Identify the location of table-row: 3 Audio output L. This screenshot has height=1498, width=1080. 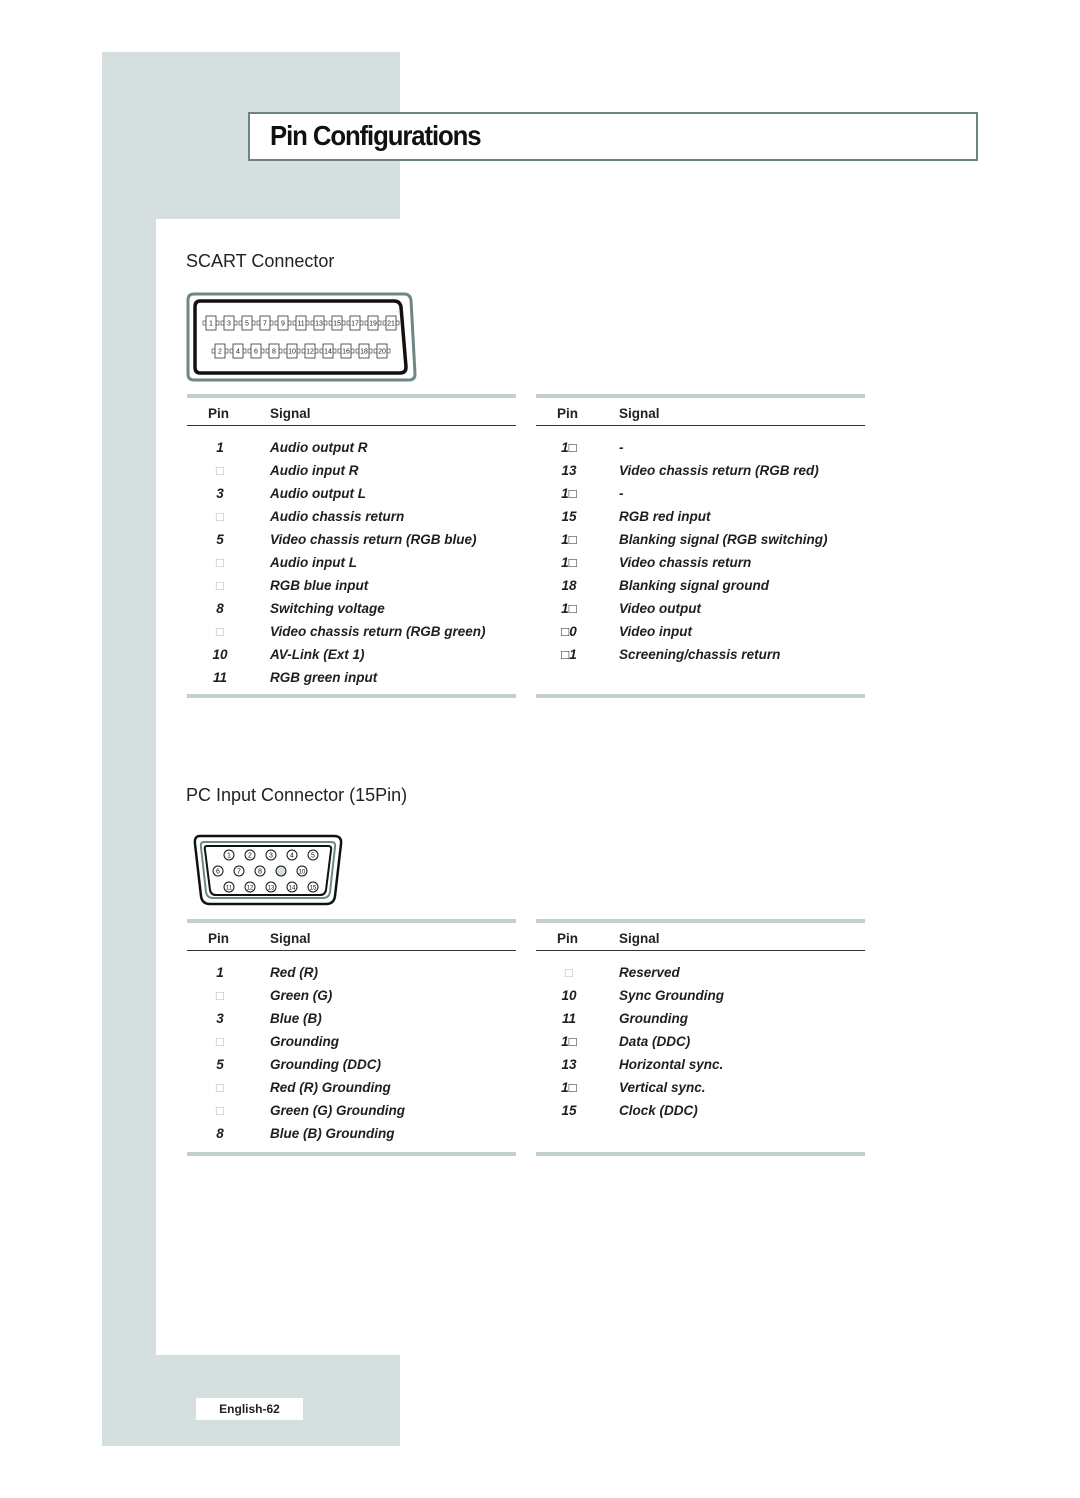
(351, 493).